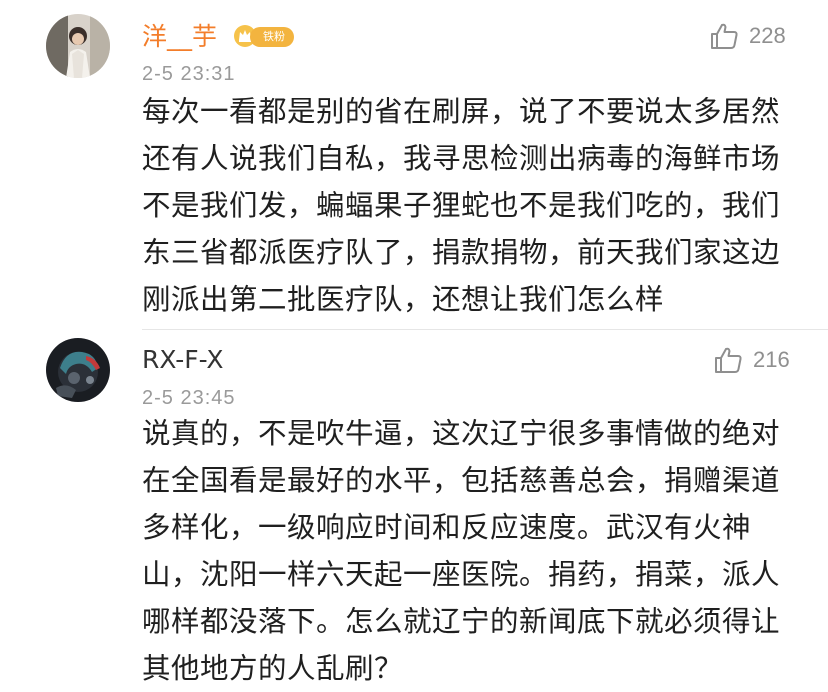 The height and width of the screenshot is (692, 828). I want to click on like-button: 216, so click(751, 360).